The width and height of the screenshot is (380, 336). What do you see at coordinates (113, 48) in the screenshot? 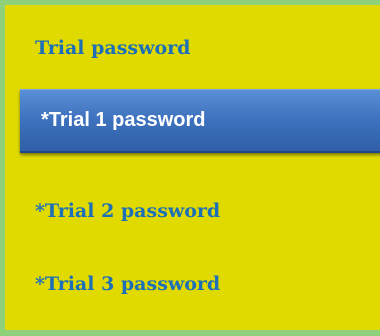
I see `menu-heading: Trial password` at bounding box center [113, 48].